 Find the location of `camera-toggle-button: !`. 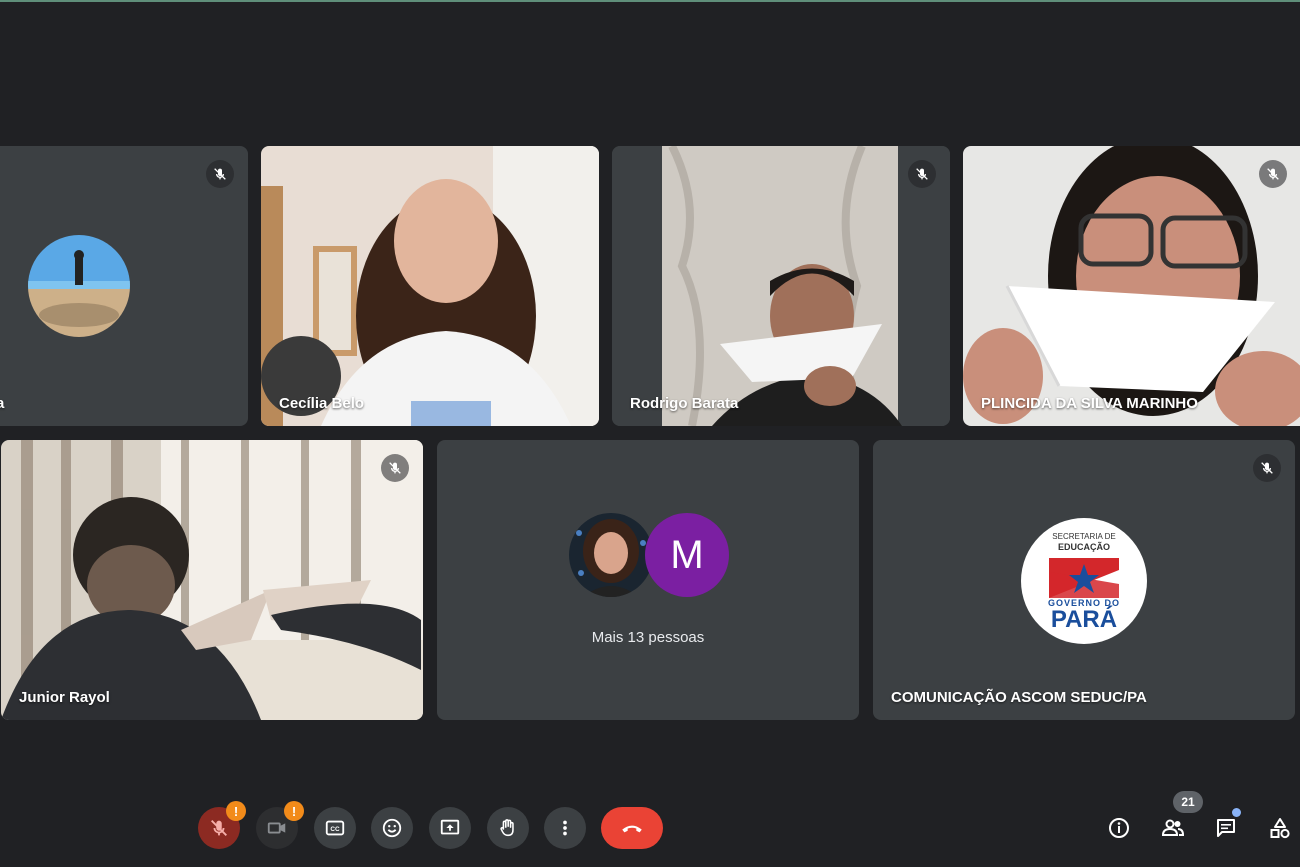

camera-toggle-button: ! is located at coordinates (280, 825).